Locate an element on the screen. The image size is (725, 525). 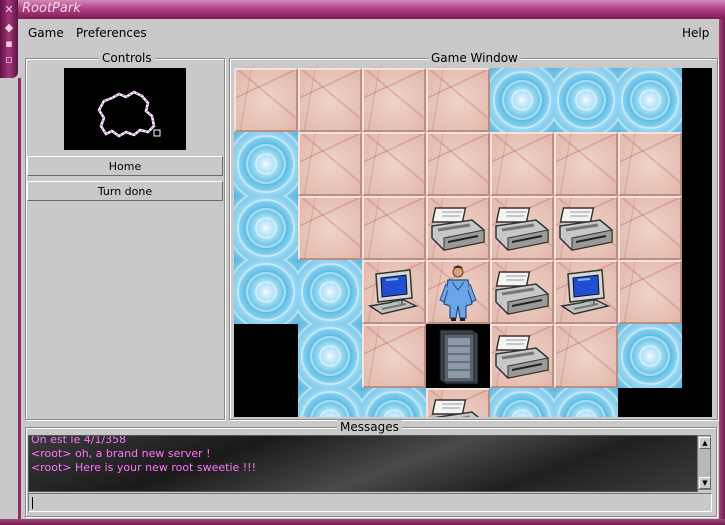
menu-preferences: Preferences is located at coordinates (111, 33).